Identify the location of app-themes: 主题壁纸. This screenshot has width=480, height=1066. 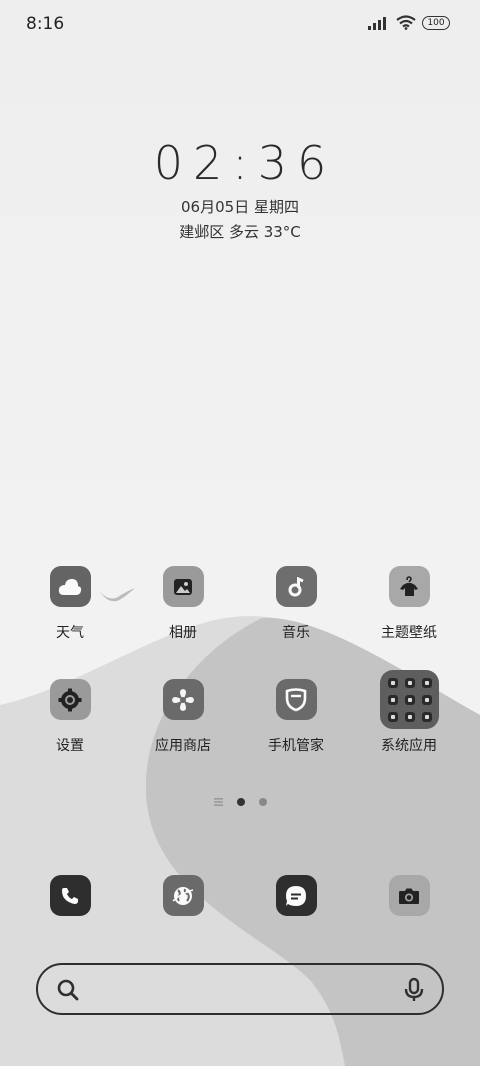
(409, 604).